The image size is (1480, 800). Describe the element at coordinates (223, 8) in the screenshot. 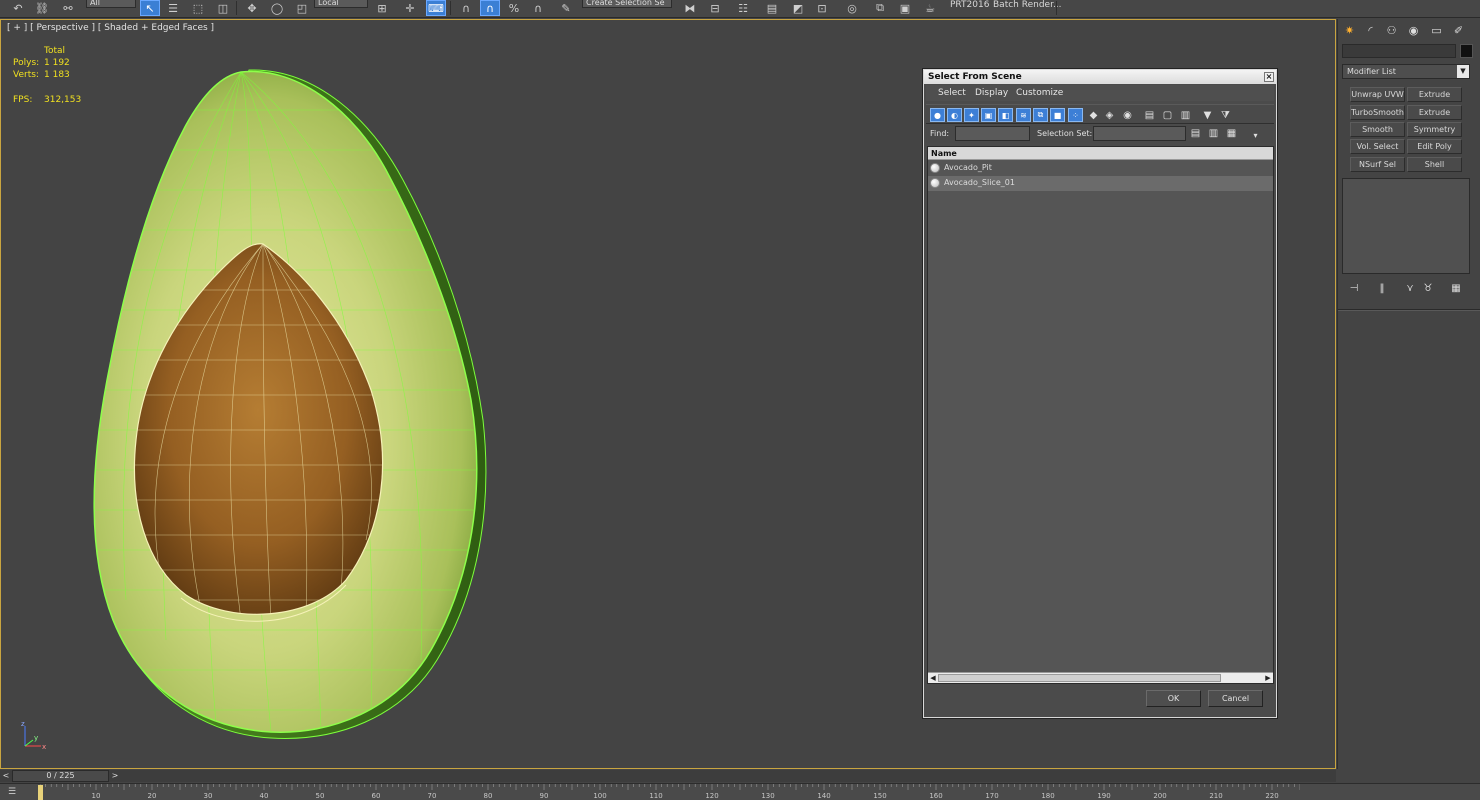

I see `window-crossing-icon: ◫` at that location.